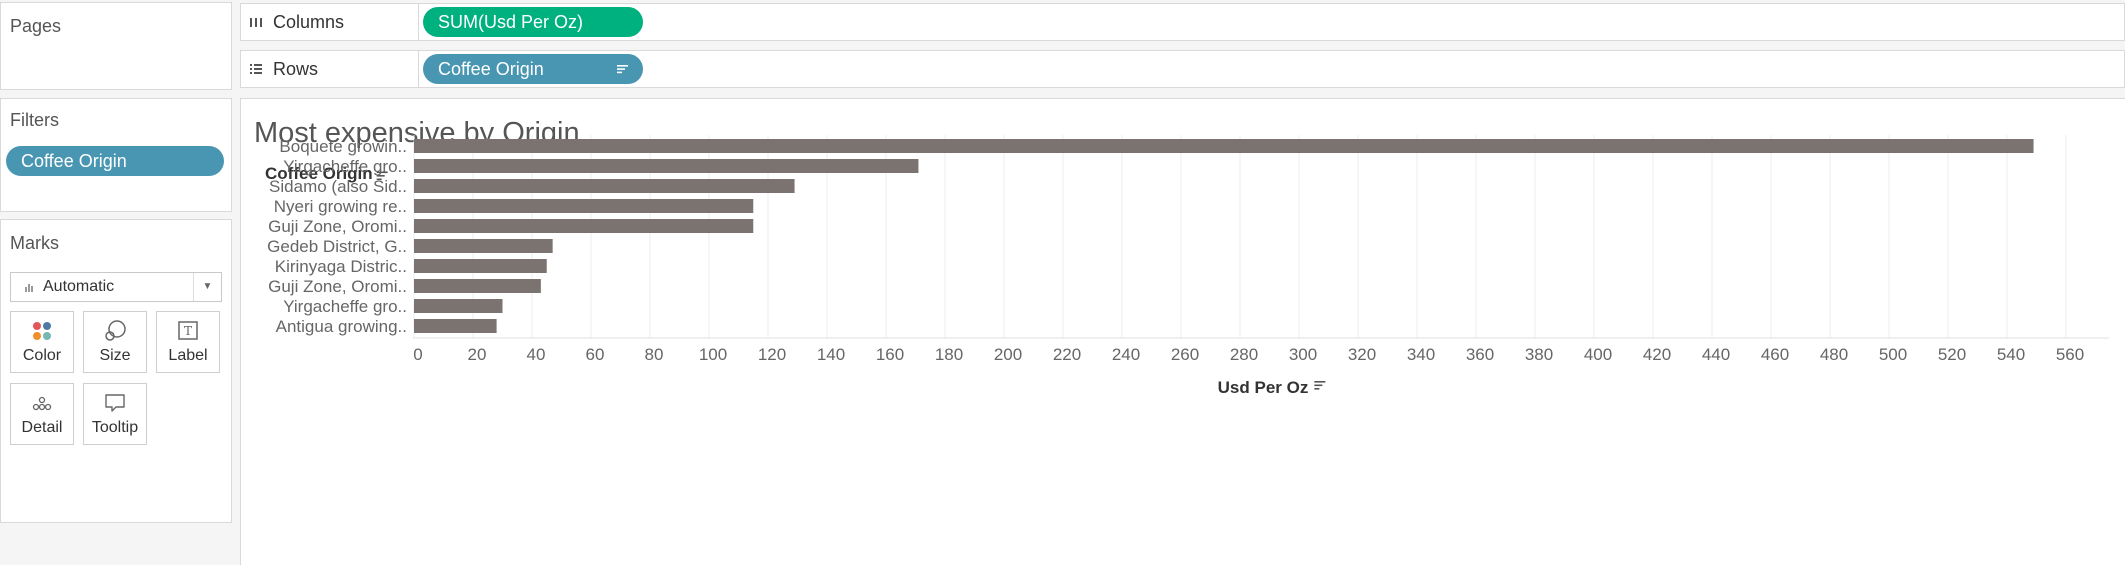 This screenshot has height=565, width=2125. What do you see at coordinates (1775, 354) in the screenshot?
I see `x-tick-label: 460` at bounding box center [1775, 354].